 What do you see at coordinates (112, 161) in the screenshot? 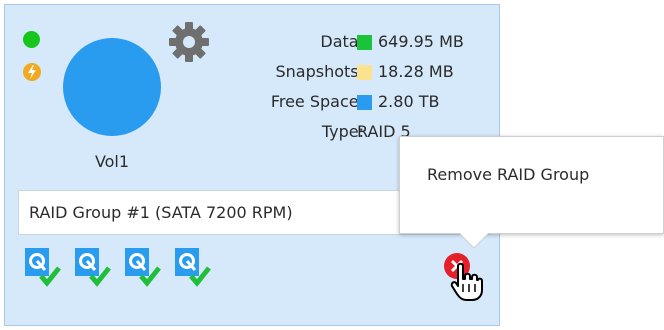
I see `volume-name: Vol1` at bounding box center [112, 161].